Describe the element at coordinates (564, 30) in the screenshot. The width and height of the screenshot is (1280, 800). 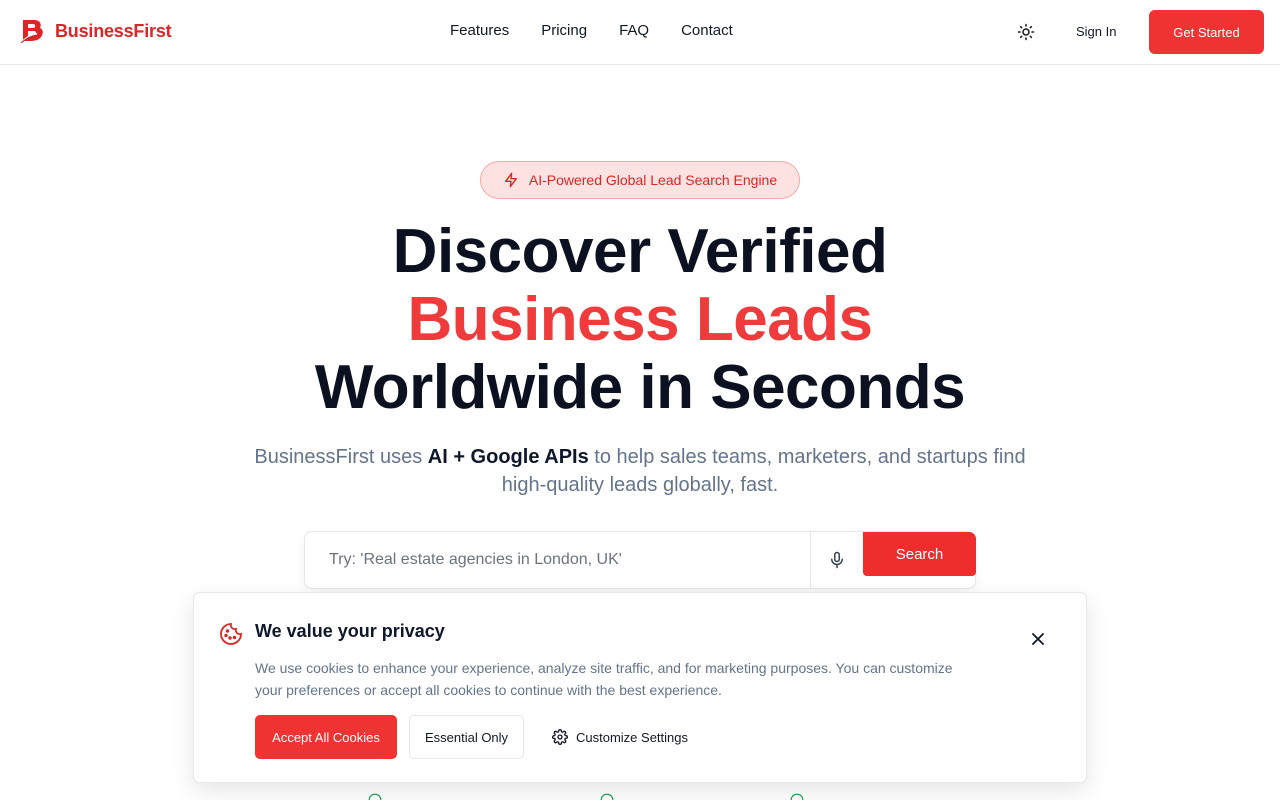
I see `nav-link-pricing: Pricing` at that location.